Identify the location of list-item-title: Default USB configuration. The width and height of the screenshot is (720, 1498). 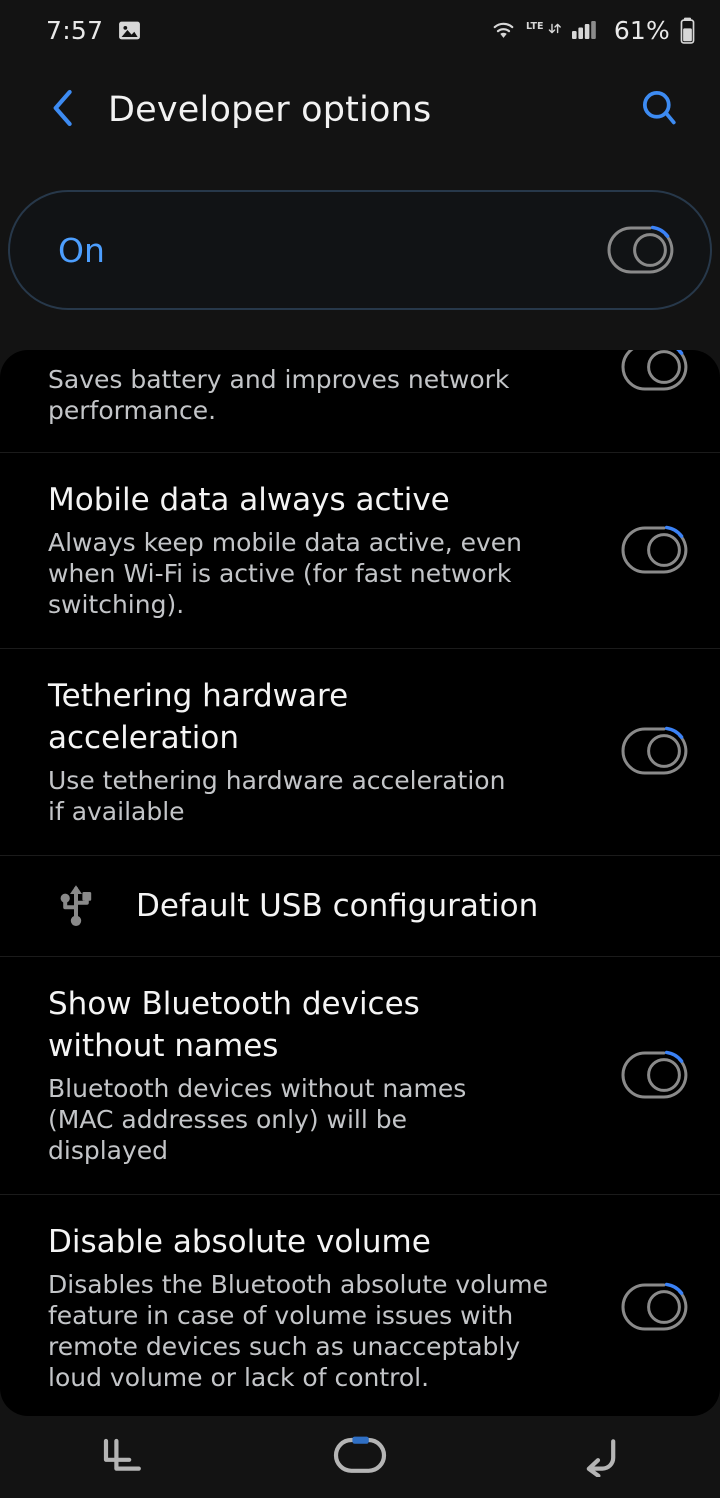
(337, 906).